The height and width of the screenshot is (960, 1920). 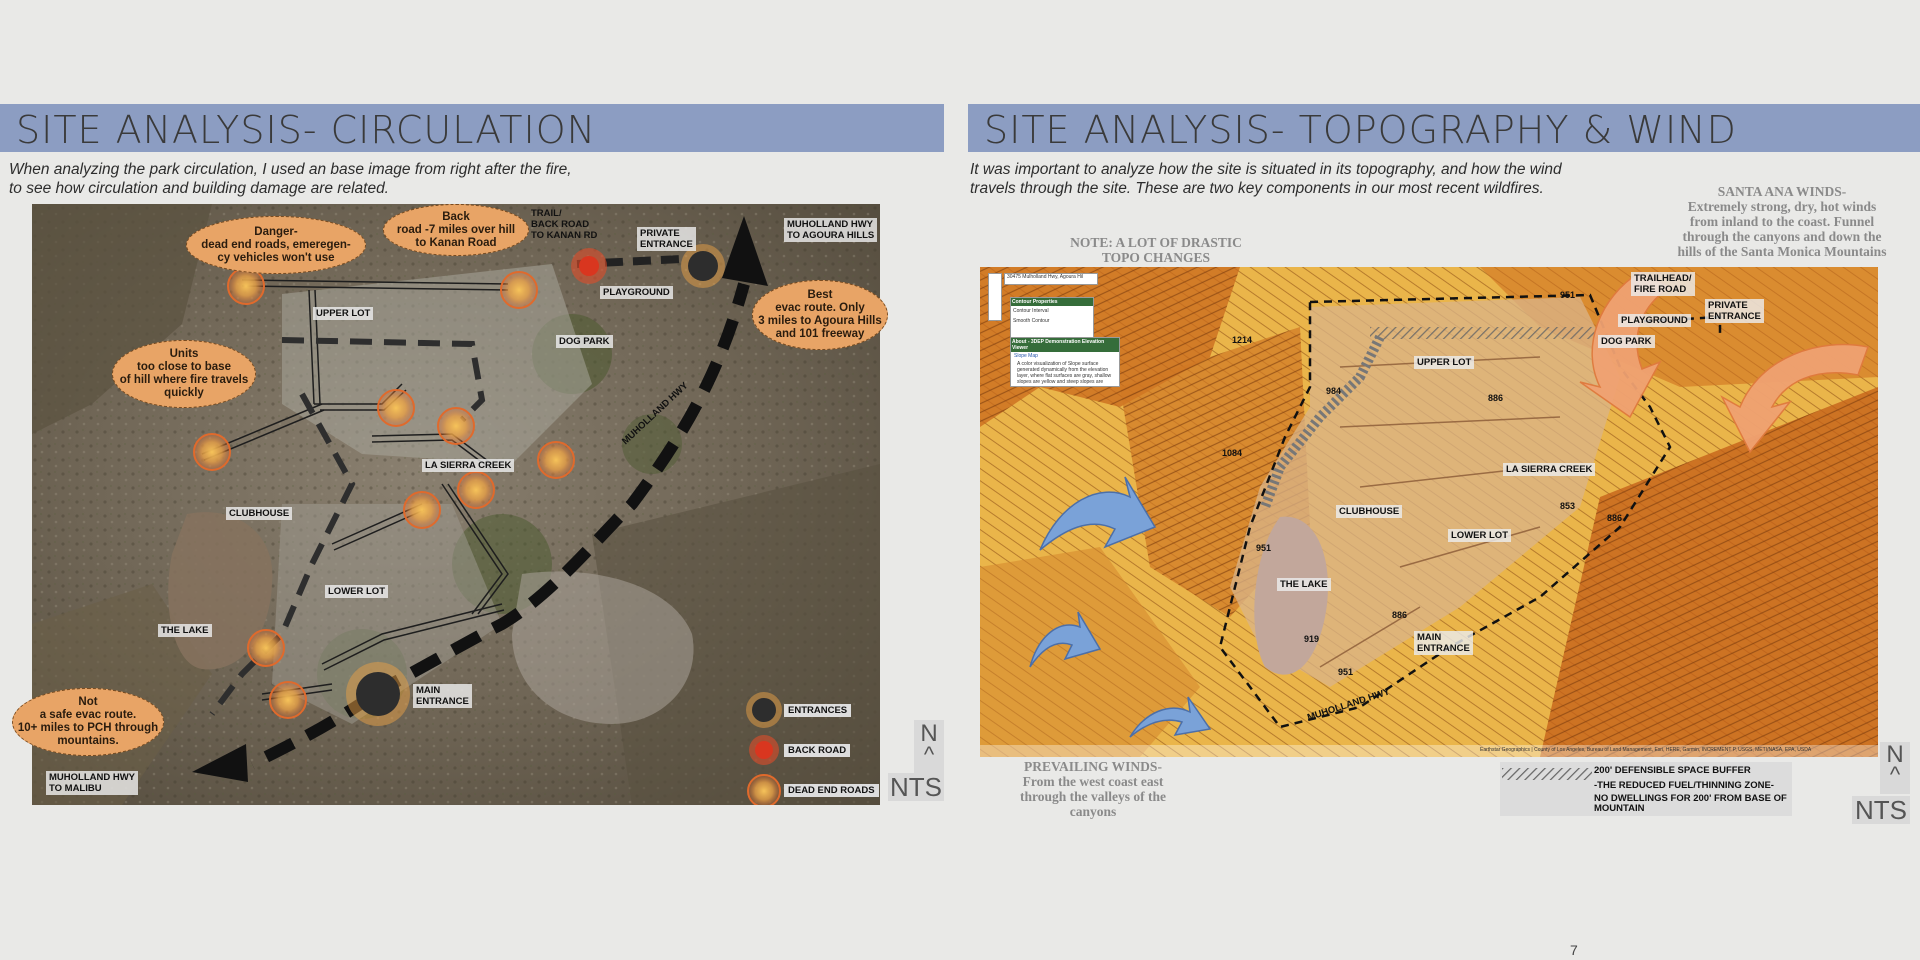 I want to click on note-topo-changes: NOTE: A LOT OF DRASTIC TOPO CHANGES, so click(x=1156, y=250).